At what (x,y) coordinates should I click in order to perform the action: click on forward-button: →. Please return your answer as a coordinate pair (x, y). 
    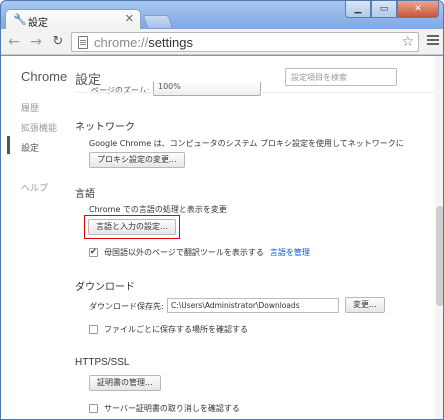
    Looking at the image, I should click on (36, 42).